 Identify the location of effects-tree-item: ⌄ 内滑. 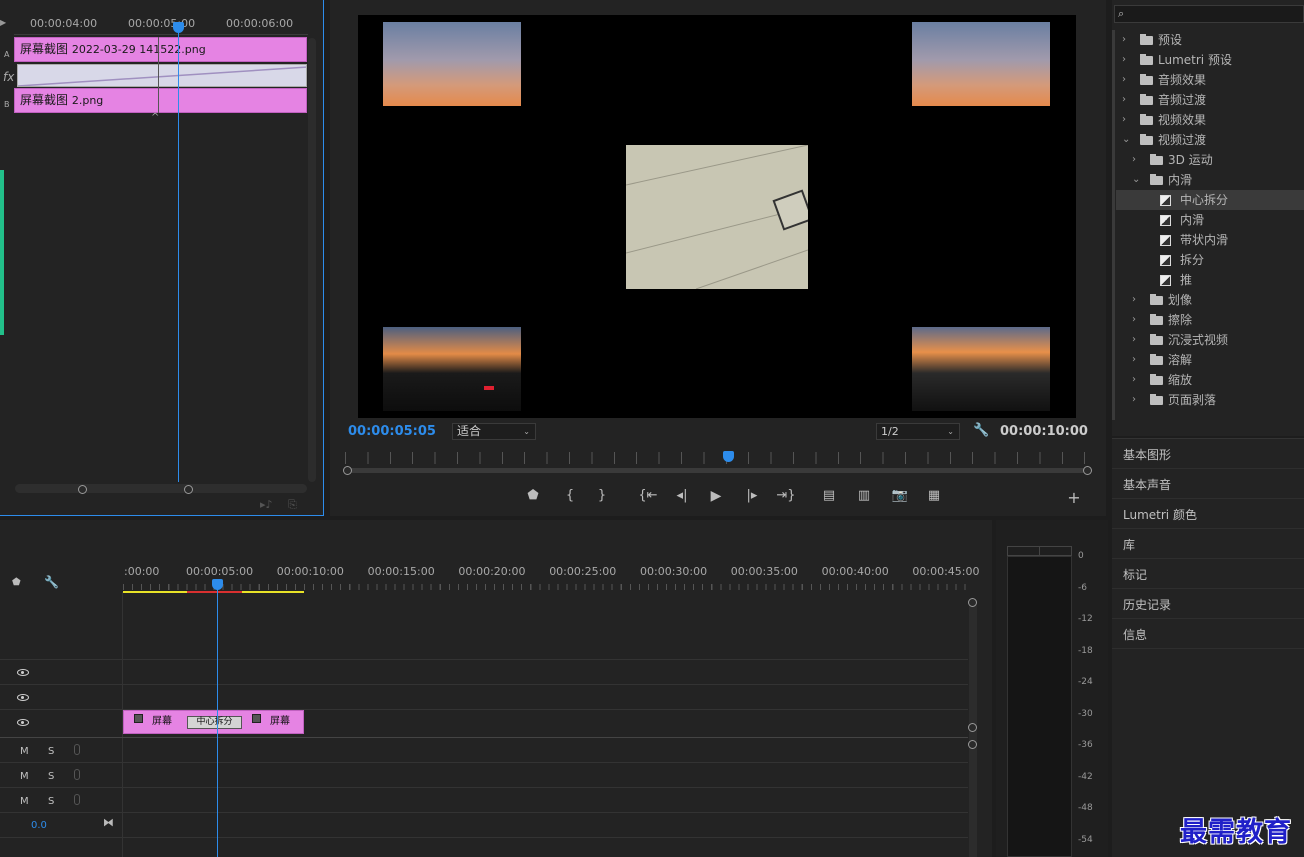
(1210, 180).